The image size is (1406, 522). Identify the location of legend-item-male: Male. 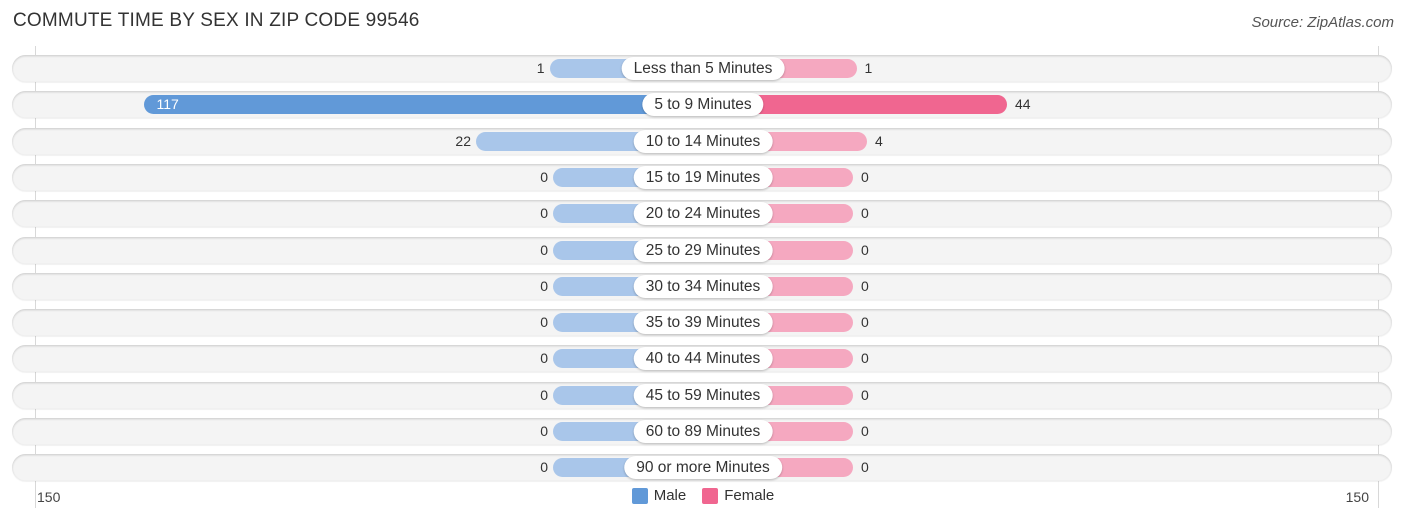
(659, 495).